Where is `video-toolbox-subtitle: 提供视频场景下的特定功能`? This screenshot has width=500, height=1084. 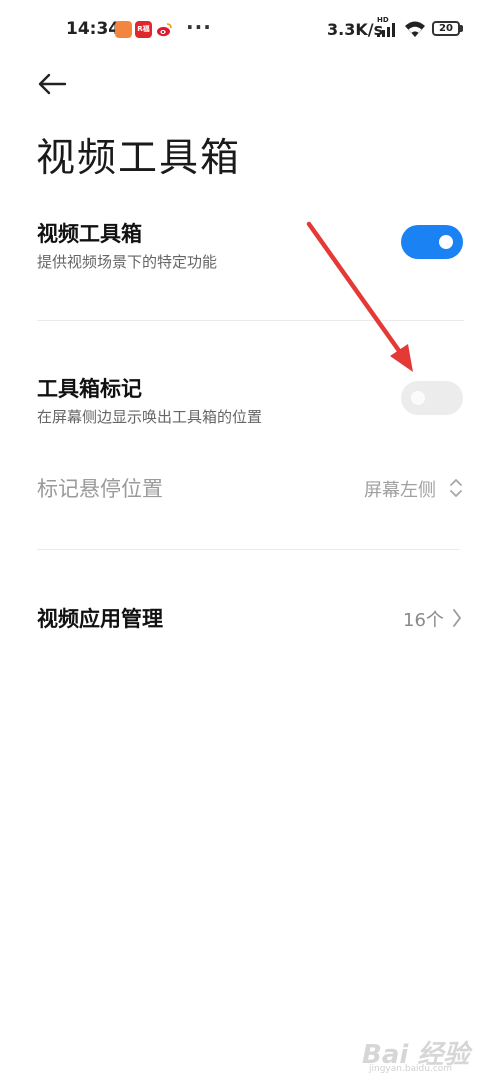
video-toolbox-subtitle: 提供视频场景下的特定功能 is located at coordinates (127, 262).